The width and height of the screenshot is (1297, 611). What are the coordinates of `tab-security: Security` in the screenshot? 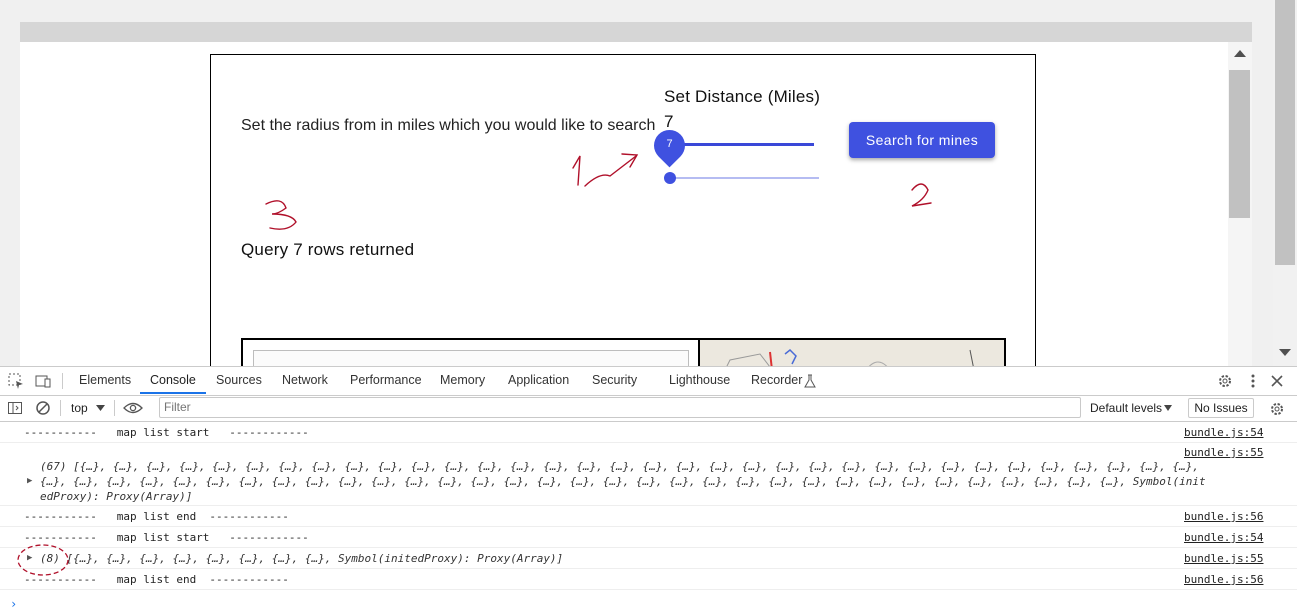 It's located at (614, 380).